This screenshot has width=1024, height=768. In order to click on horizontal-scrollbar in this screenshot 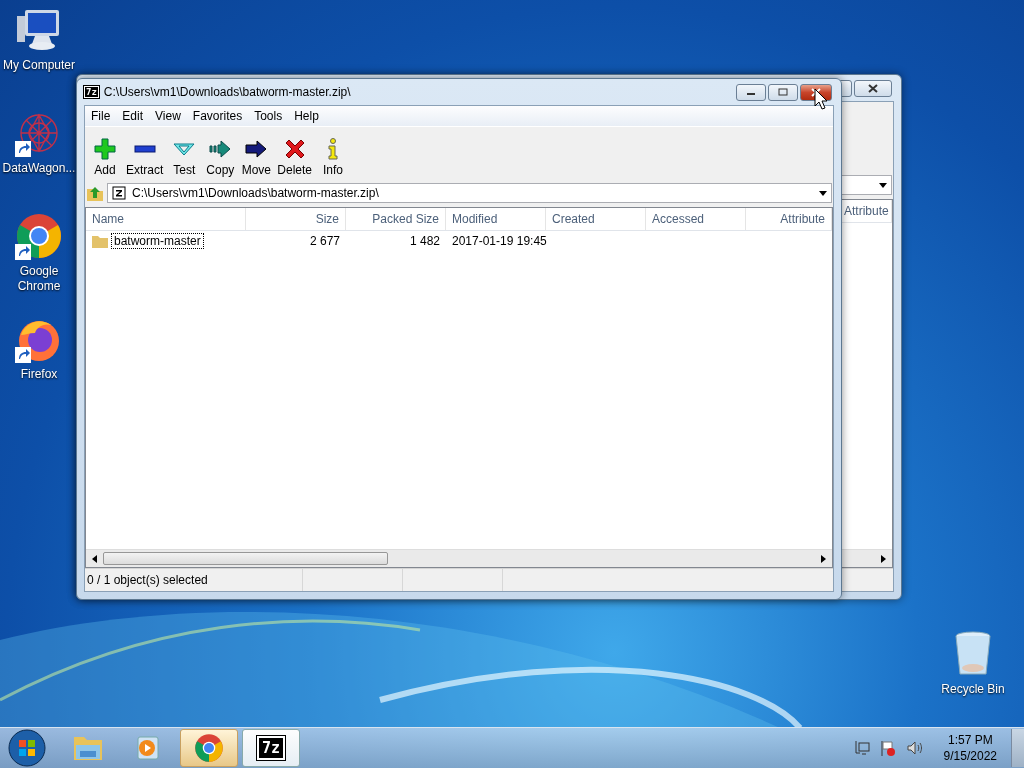, I will do `click(459, 558)`.